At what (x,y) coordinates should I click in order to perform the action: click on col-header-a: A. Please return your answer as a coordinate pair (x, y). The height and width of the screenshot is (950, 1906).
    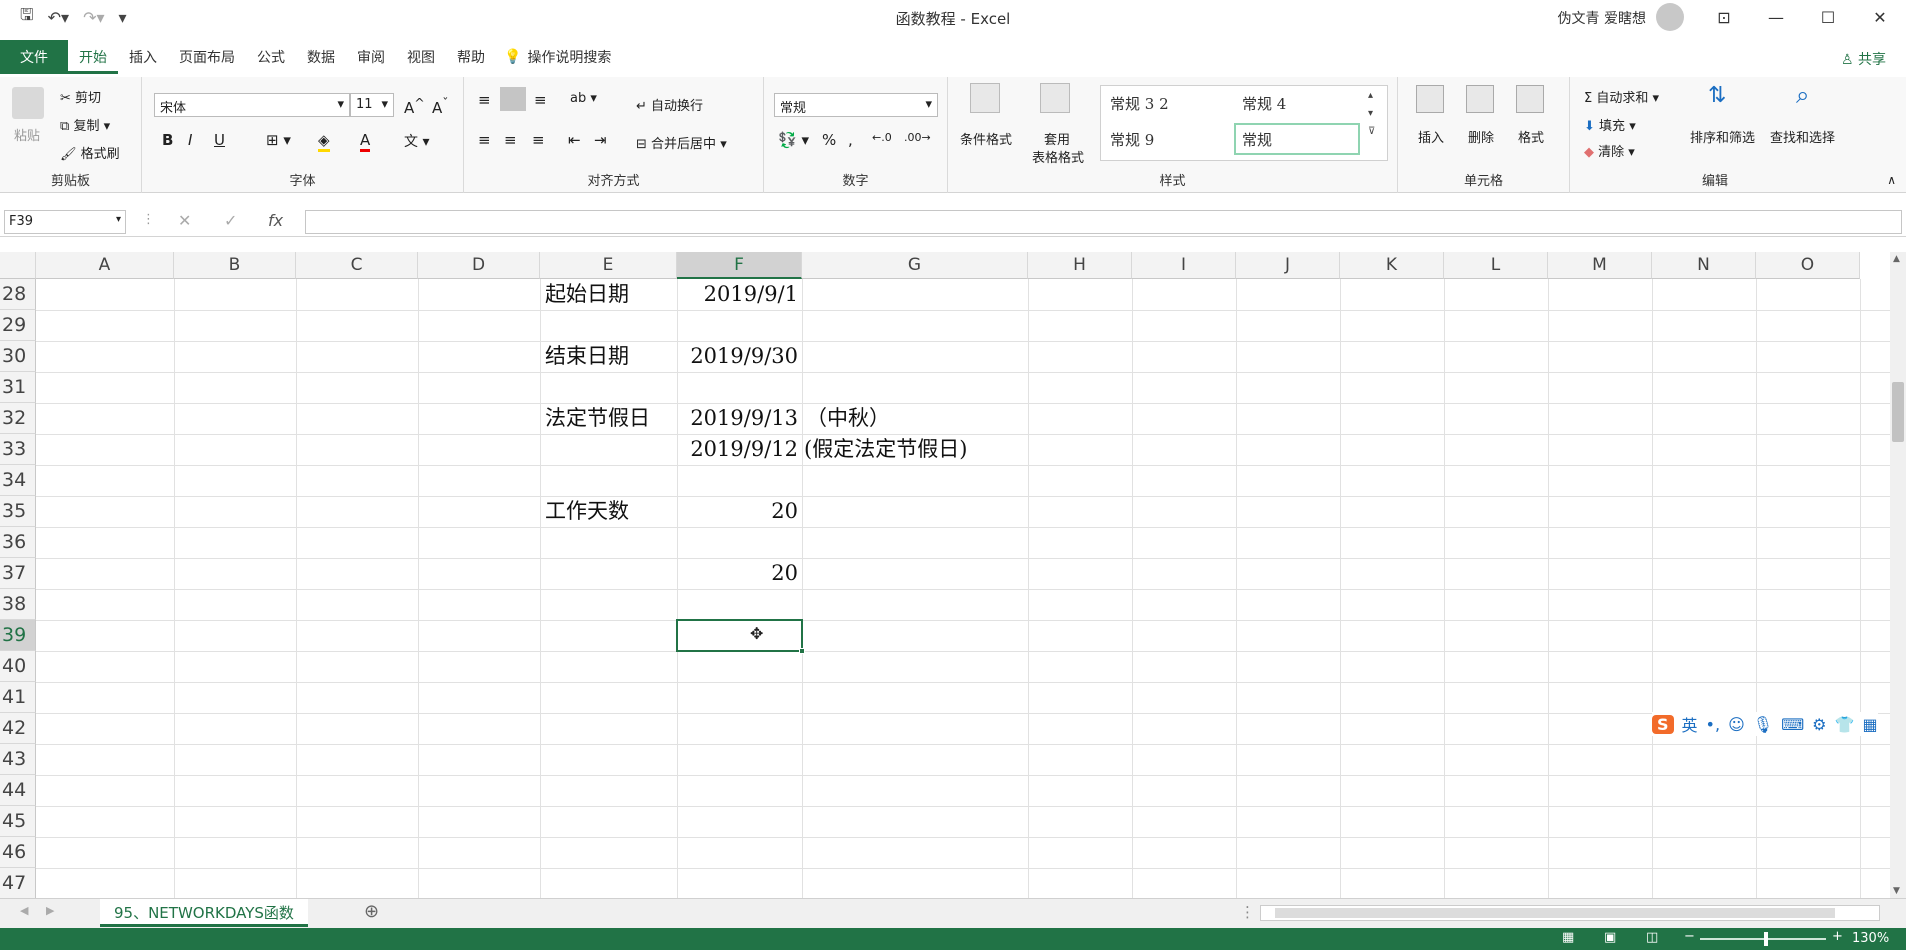
    Looking at the image, I should click on (105, 265).